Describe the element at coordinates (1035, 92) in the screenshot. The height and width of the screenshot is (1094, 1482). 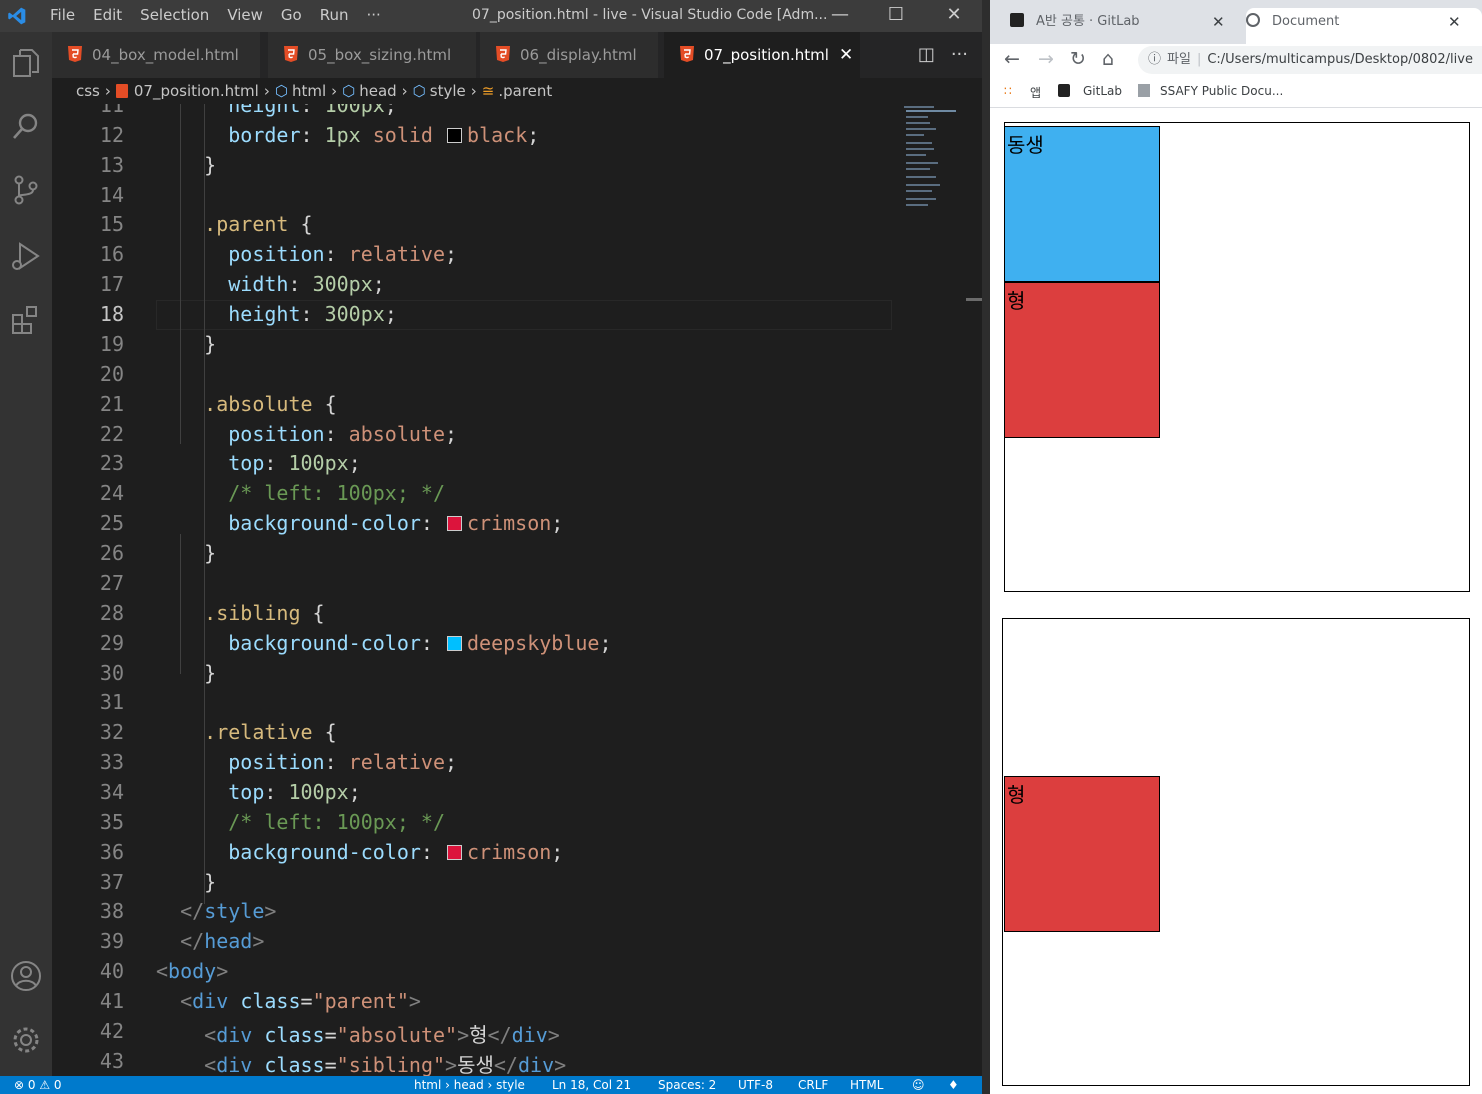
I see `bookmark-apps: 앱` at that location.